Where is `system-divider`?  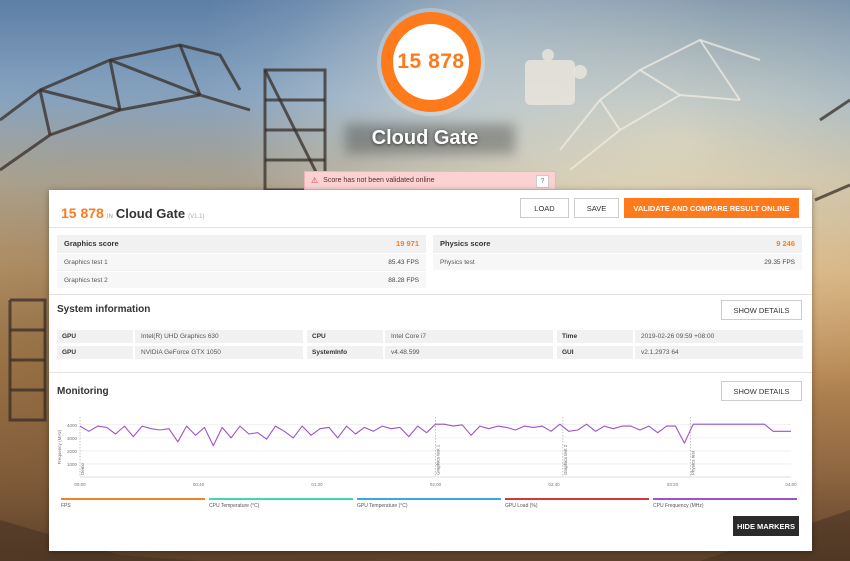
system-divider is located at coordinates (430, 372).